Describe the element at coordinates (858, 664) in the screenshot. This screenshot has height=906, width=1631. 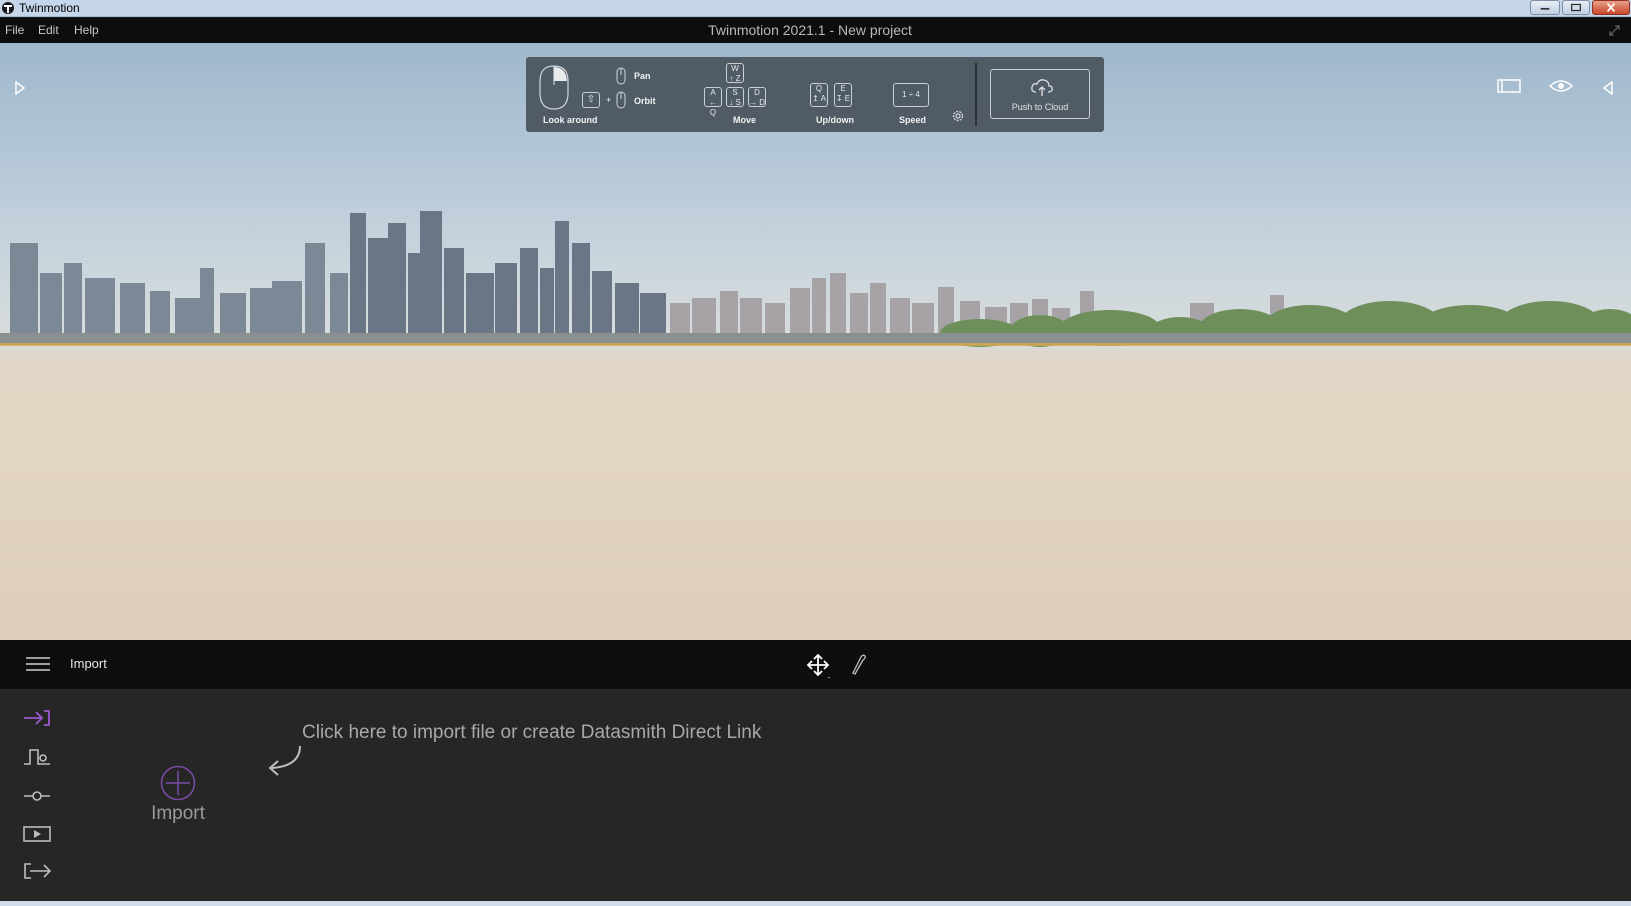
I see `pipette-icon` at that location.